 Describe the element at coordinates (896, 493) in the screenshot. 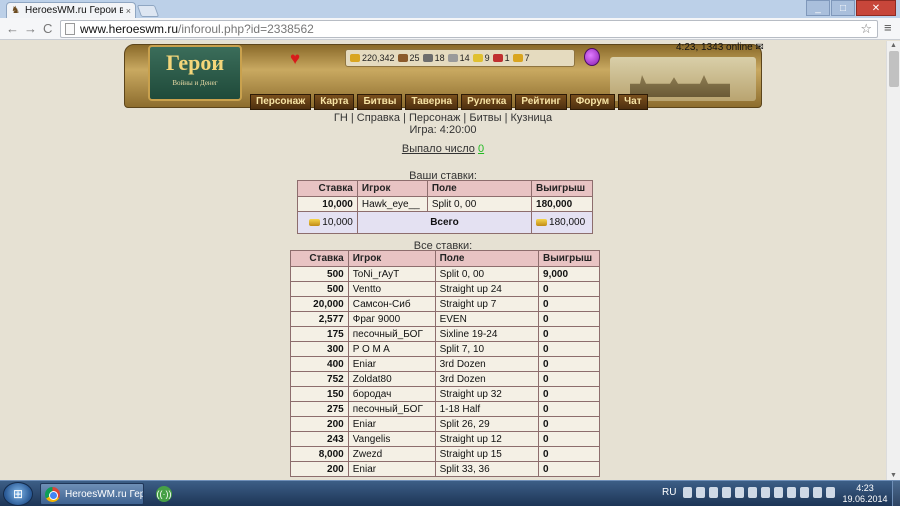

I see `show-desktop-button` at that location.